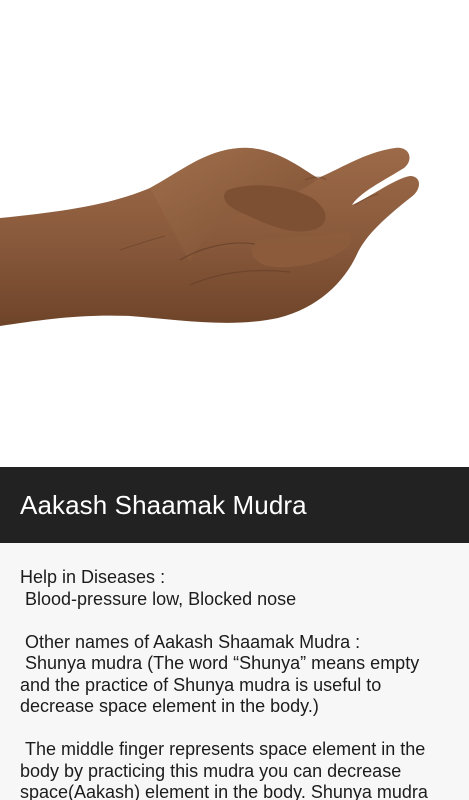 Image resolution: width=469 pixels, height=800 pixels. Describe the element at coordinates (163, 504) in the screenshot. I see `page-title: Aakash Shaamak Mudra` at that location.